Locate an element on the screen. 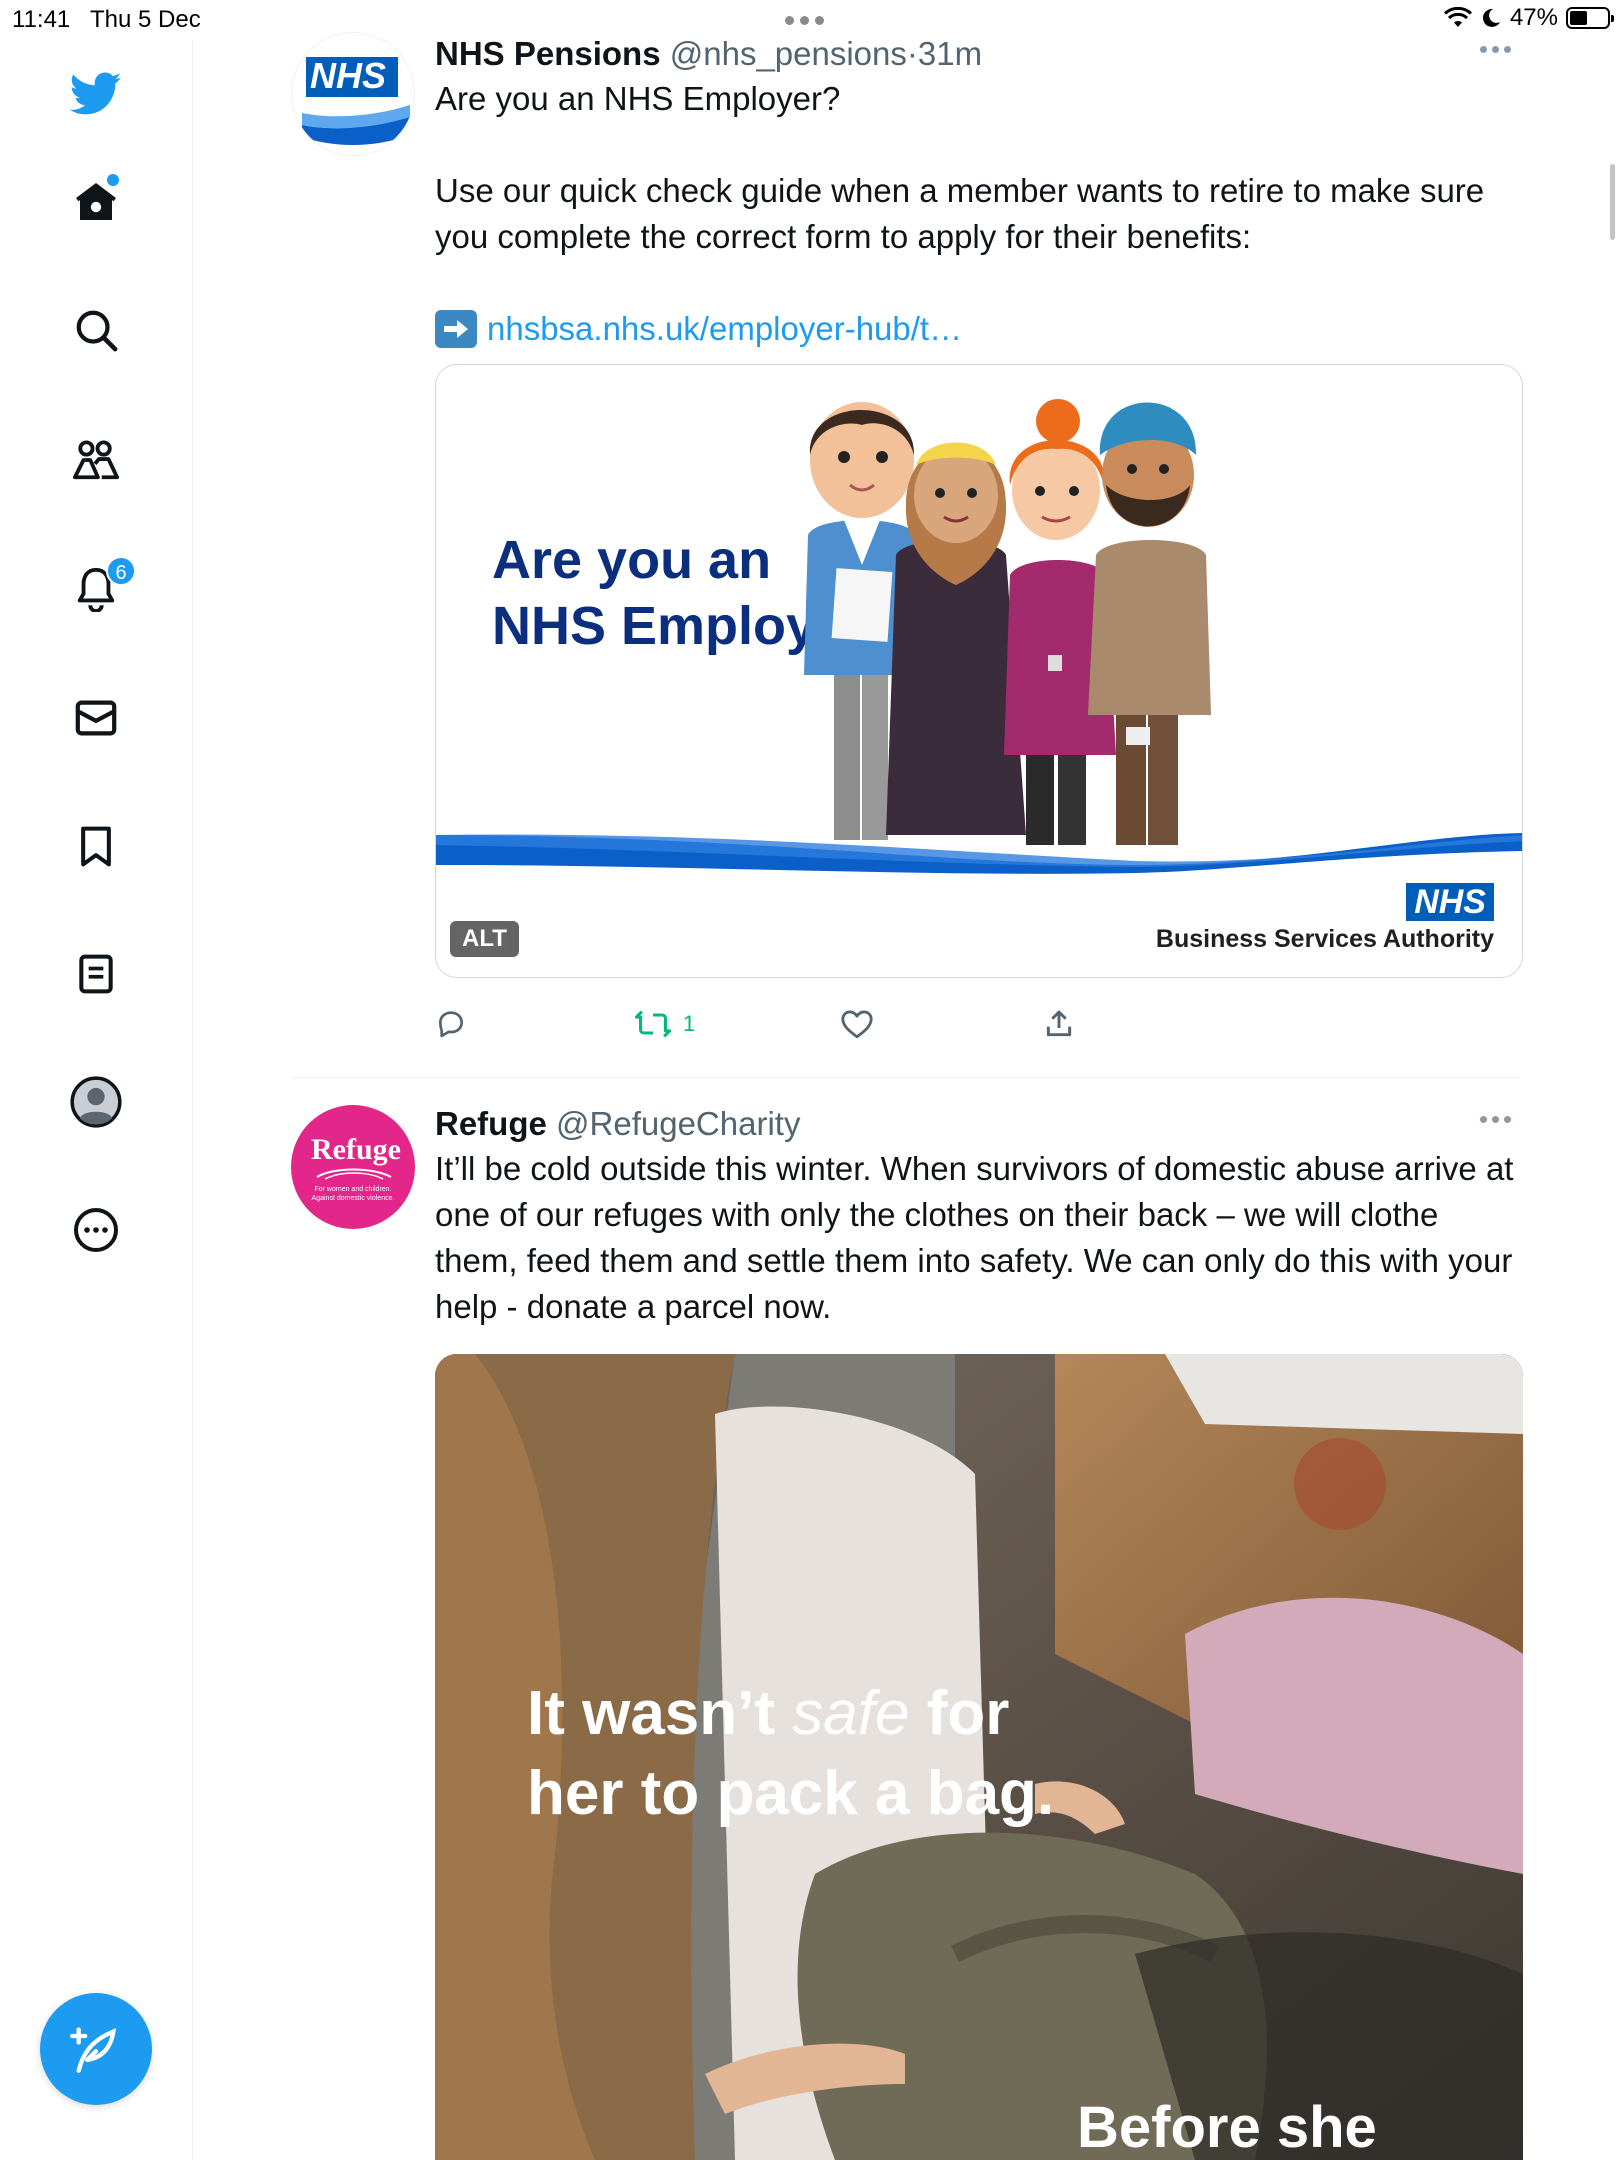  heart-icon is located at coordinates (857, 1024).